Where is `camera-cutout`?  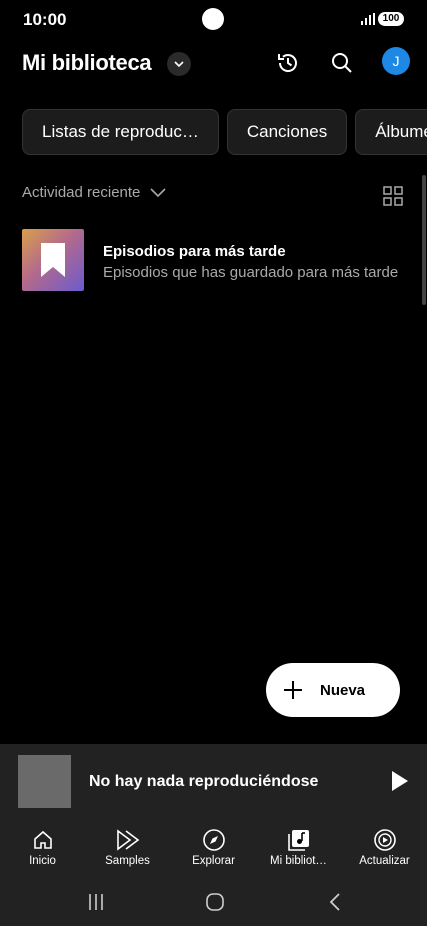 camera-cutout is located at coordinates (213, 19).